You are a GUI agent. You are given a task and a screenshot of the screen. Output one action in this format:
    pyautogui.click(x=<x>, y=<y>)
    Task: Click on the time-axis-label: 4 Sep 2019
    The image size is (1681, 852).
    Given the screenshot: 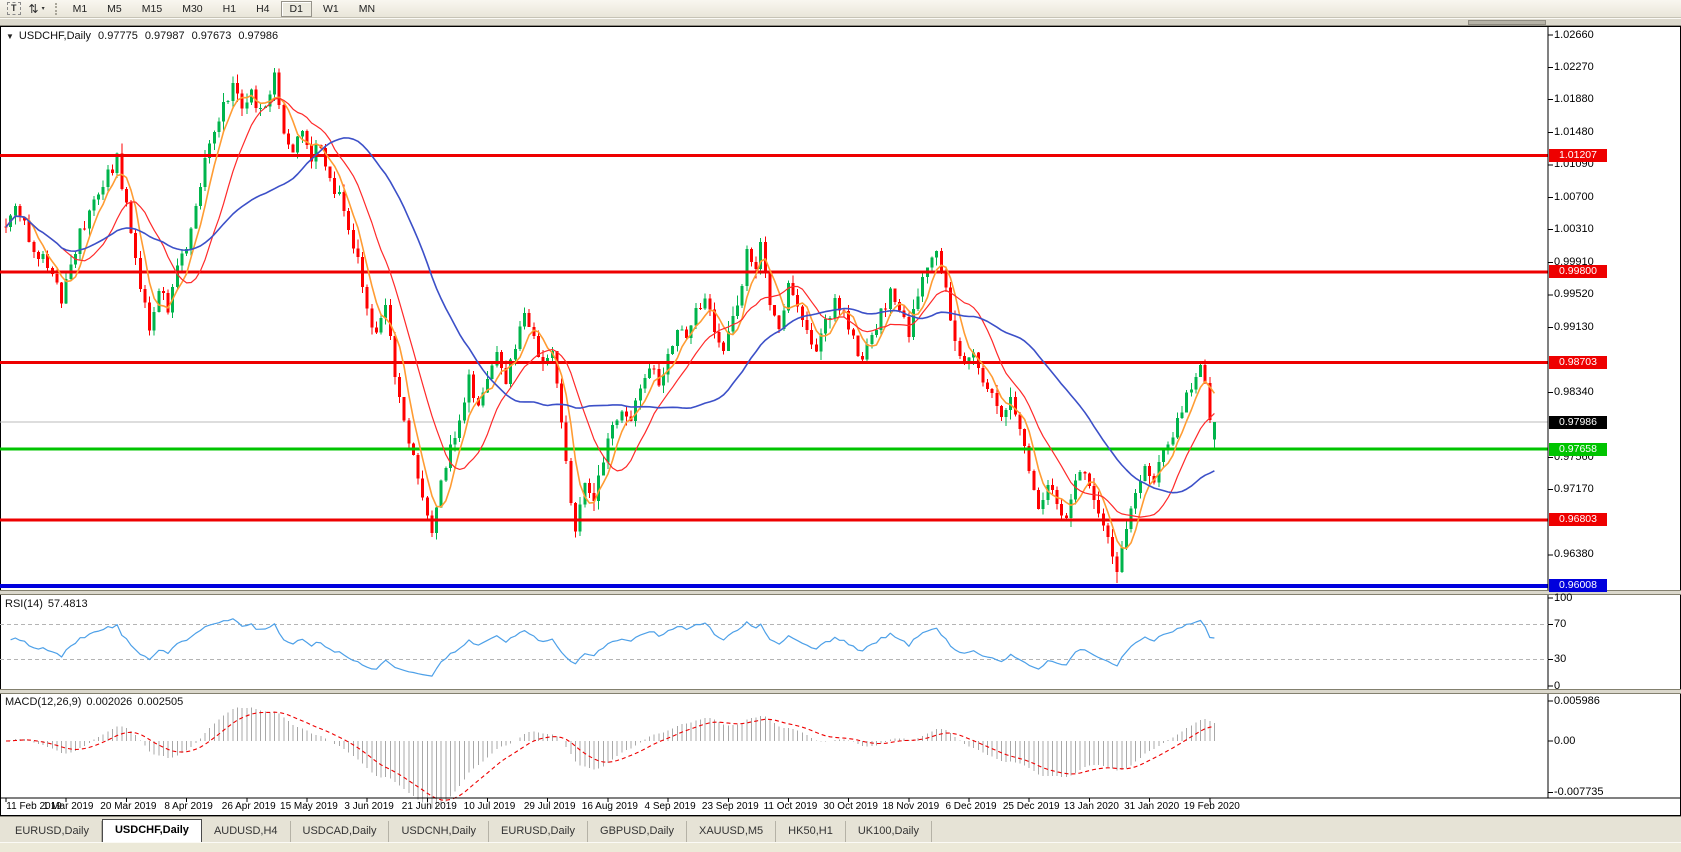 What is the action you would take?
    pyautogui.click(x=670, y=806)
    